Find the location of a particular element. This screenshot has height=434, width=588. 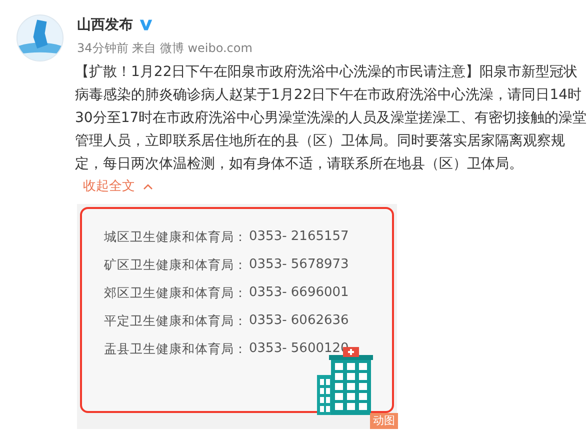

phone-number: 0353- 2165157 is located at coordinates (299, 237).